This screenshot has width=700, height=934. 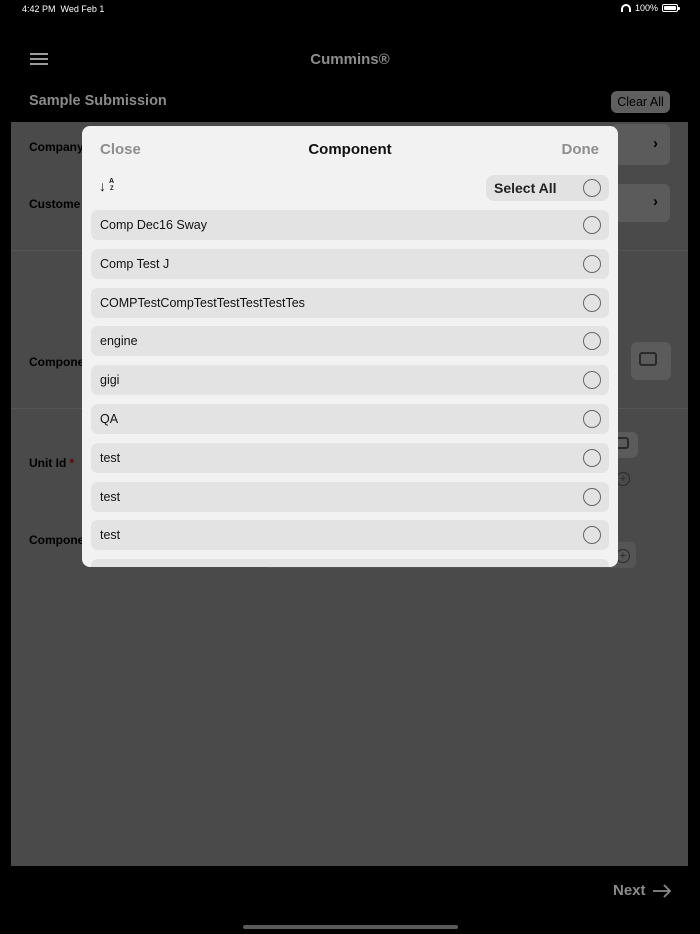 What do you see at coordinates (350, 9) in the screenshot?
I see `status-bar: 4:42 PM Wed Feb 1 100%` at bounding box center [350, 9].